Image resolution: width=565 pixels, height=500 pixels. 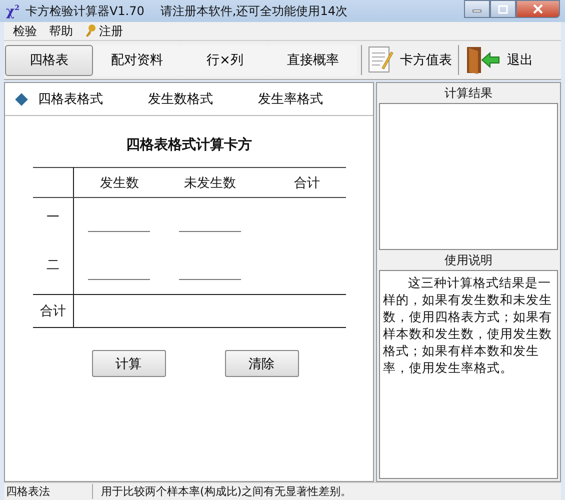 I want to click on panel-header: 使用说明, so click(x=469, y=260).